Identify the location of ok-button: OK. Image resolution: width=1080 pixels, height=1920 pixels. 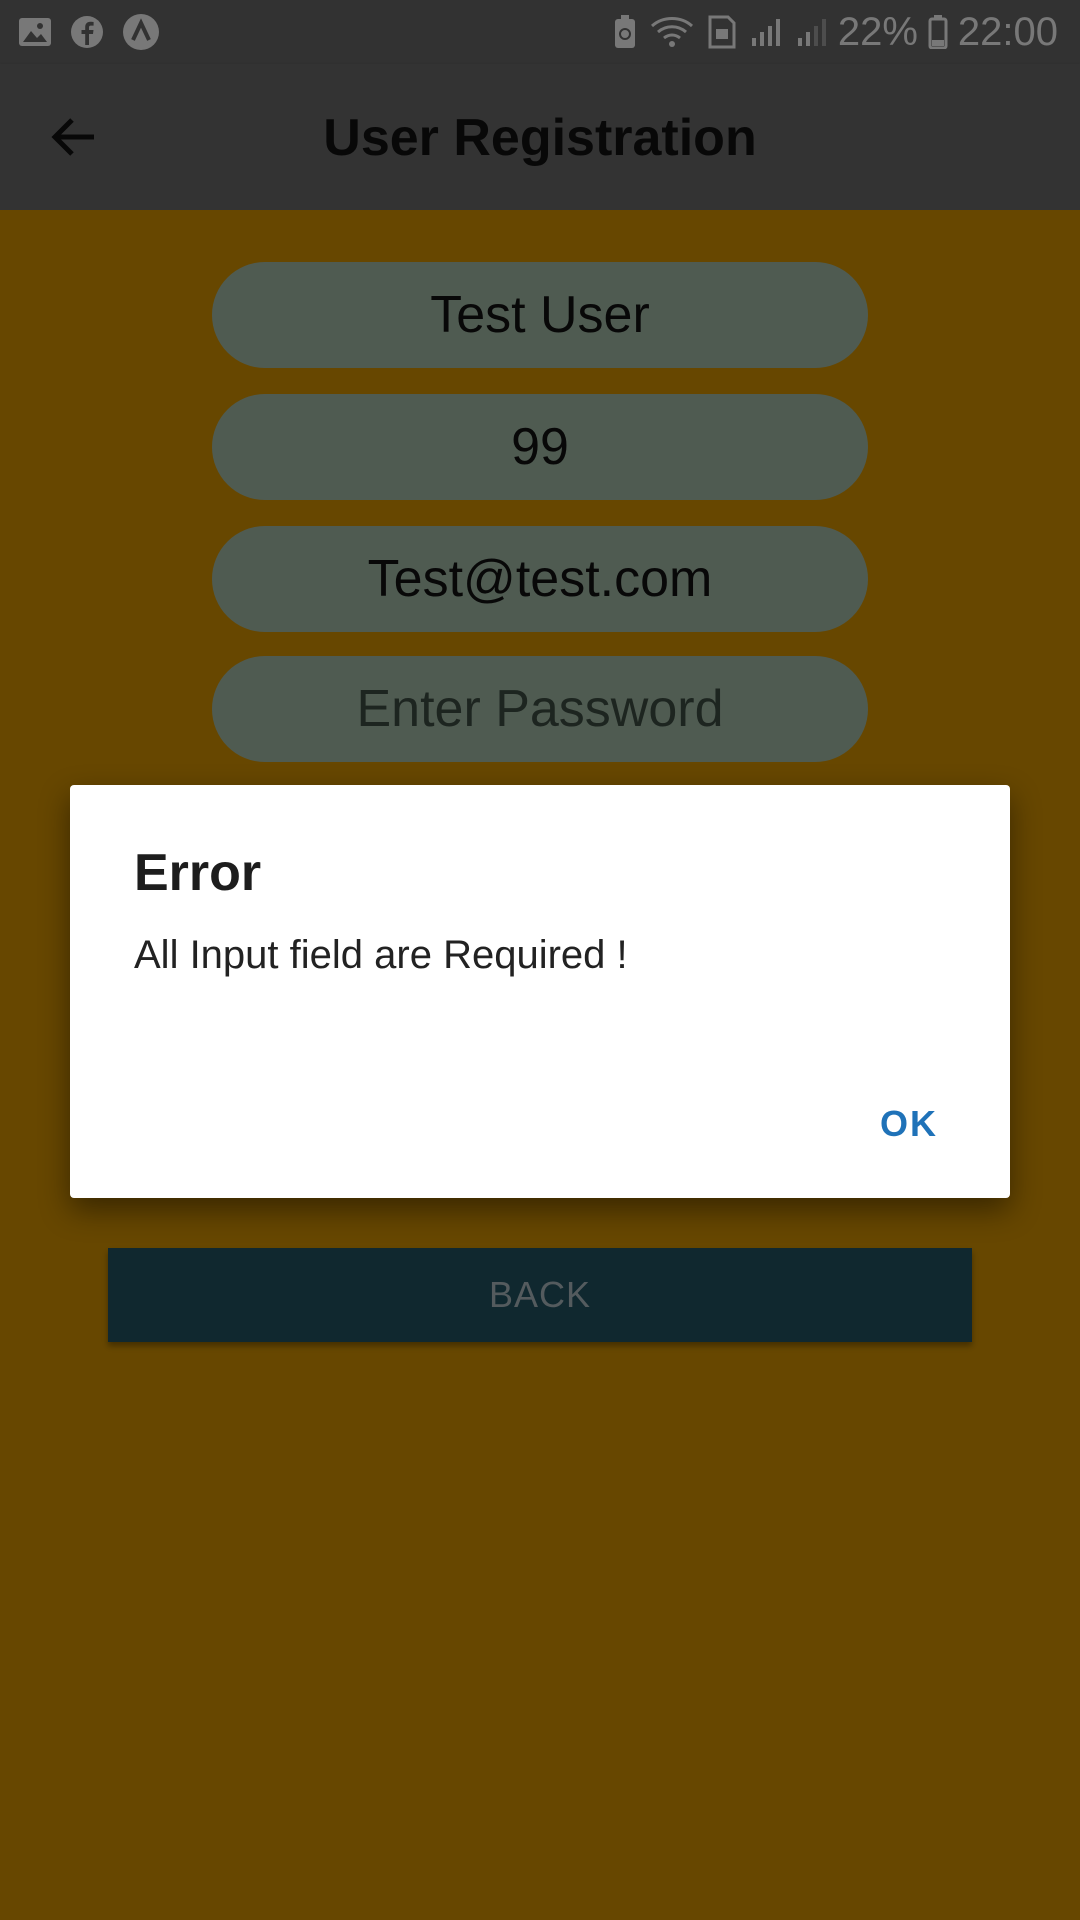
(909, 1124).